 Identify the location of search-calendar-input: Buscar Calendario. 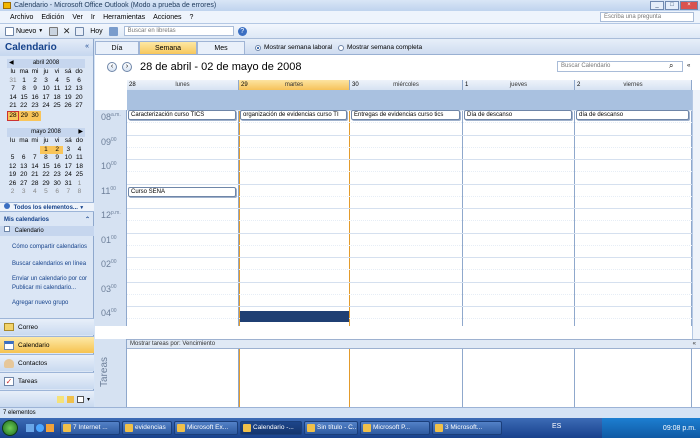
(620, 66).